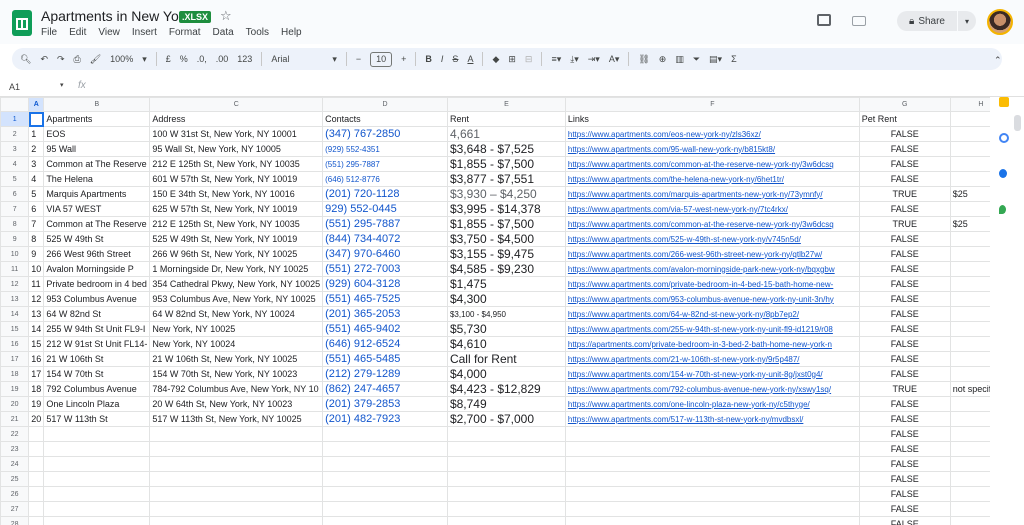 This screenshot has height=525, width=1024. What do you see at coordinates (97, 299) in the screenshot?
I see `cell-apartment-name: 953 Columbus Avenue` at bounding box center [97, 299].